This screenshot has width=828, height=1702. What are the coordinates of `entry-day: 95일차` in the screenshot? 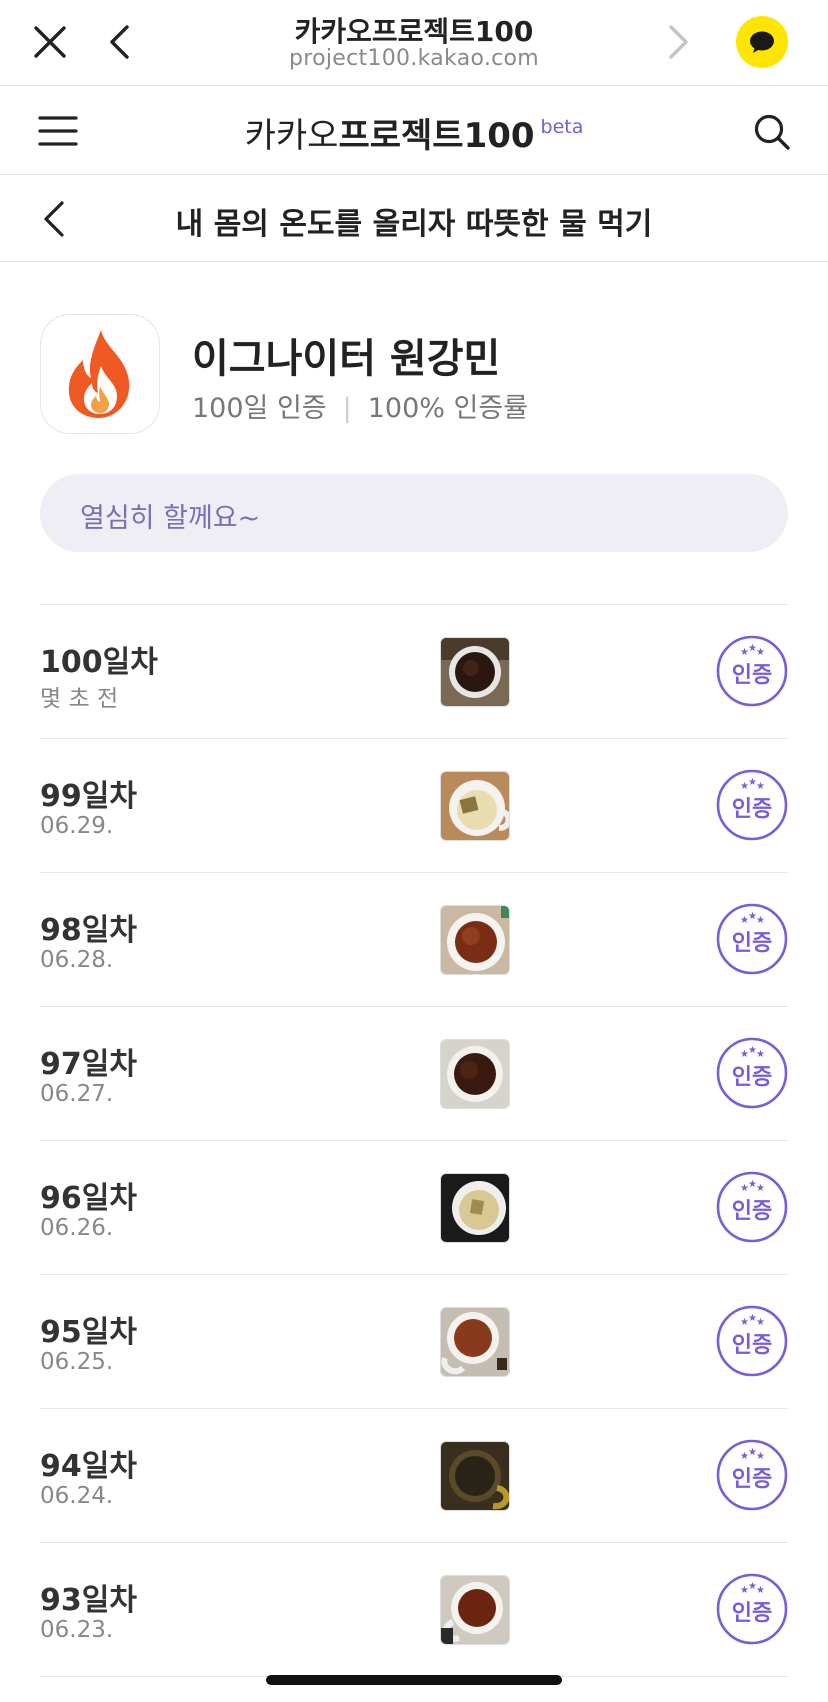 It's located at (88, 1332).